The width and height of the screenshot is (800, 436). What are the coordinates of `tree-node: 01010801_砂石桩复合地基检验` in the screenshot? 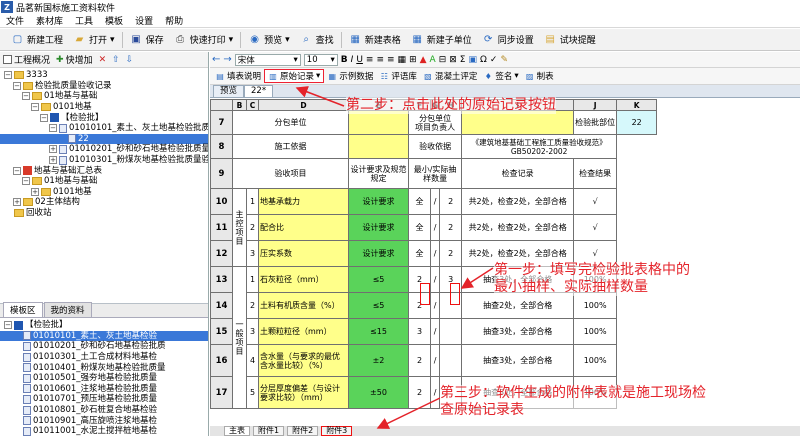 It's located at (104, 410).